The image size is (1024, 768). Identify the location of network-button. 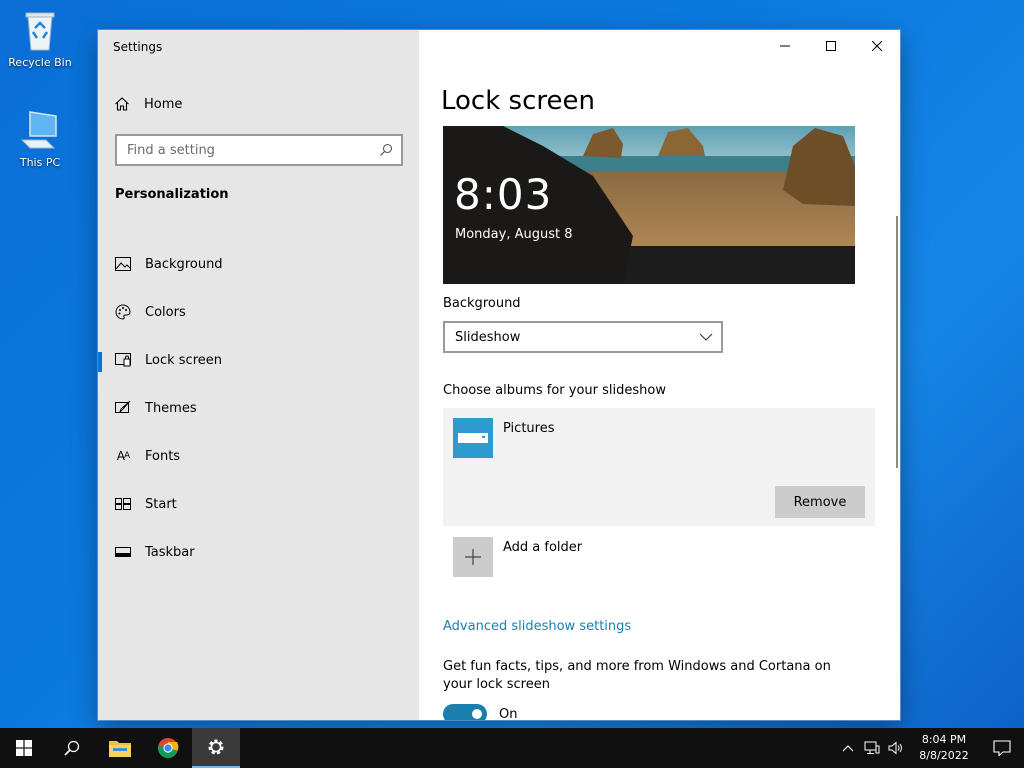
(872, 748).